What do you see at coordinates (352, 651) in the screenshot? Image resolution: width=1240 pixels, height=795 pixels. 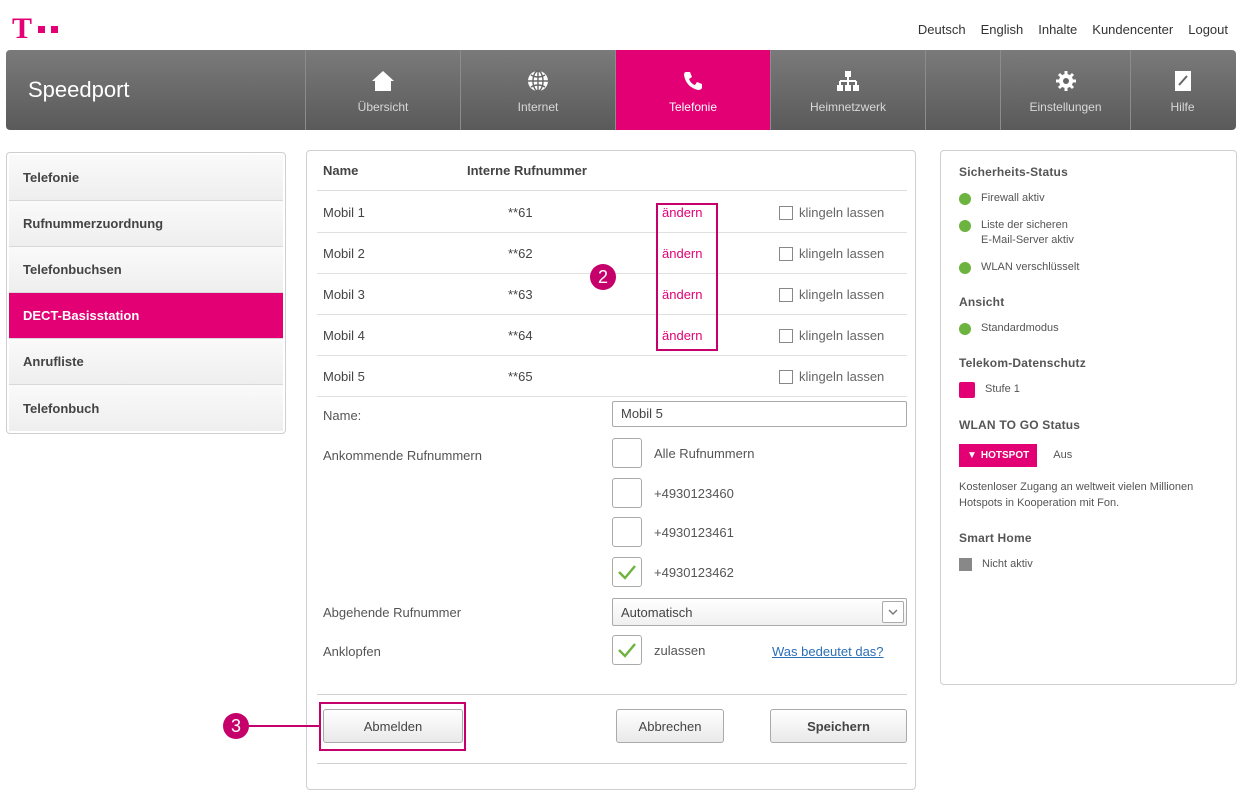 I see `call-waiting-label: Anklopfen` at bounding box center [352, 651].